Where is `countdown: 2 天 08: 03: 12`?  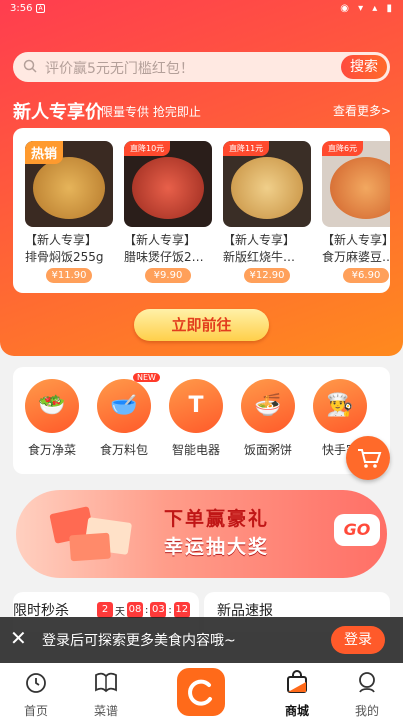 countdown: 2 天 08: 03: 12 is located at coordinates (143, 610).